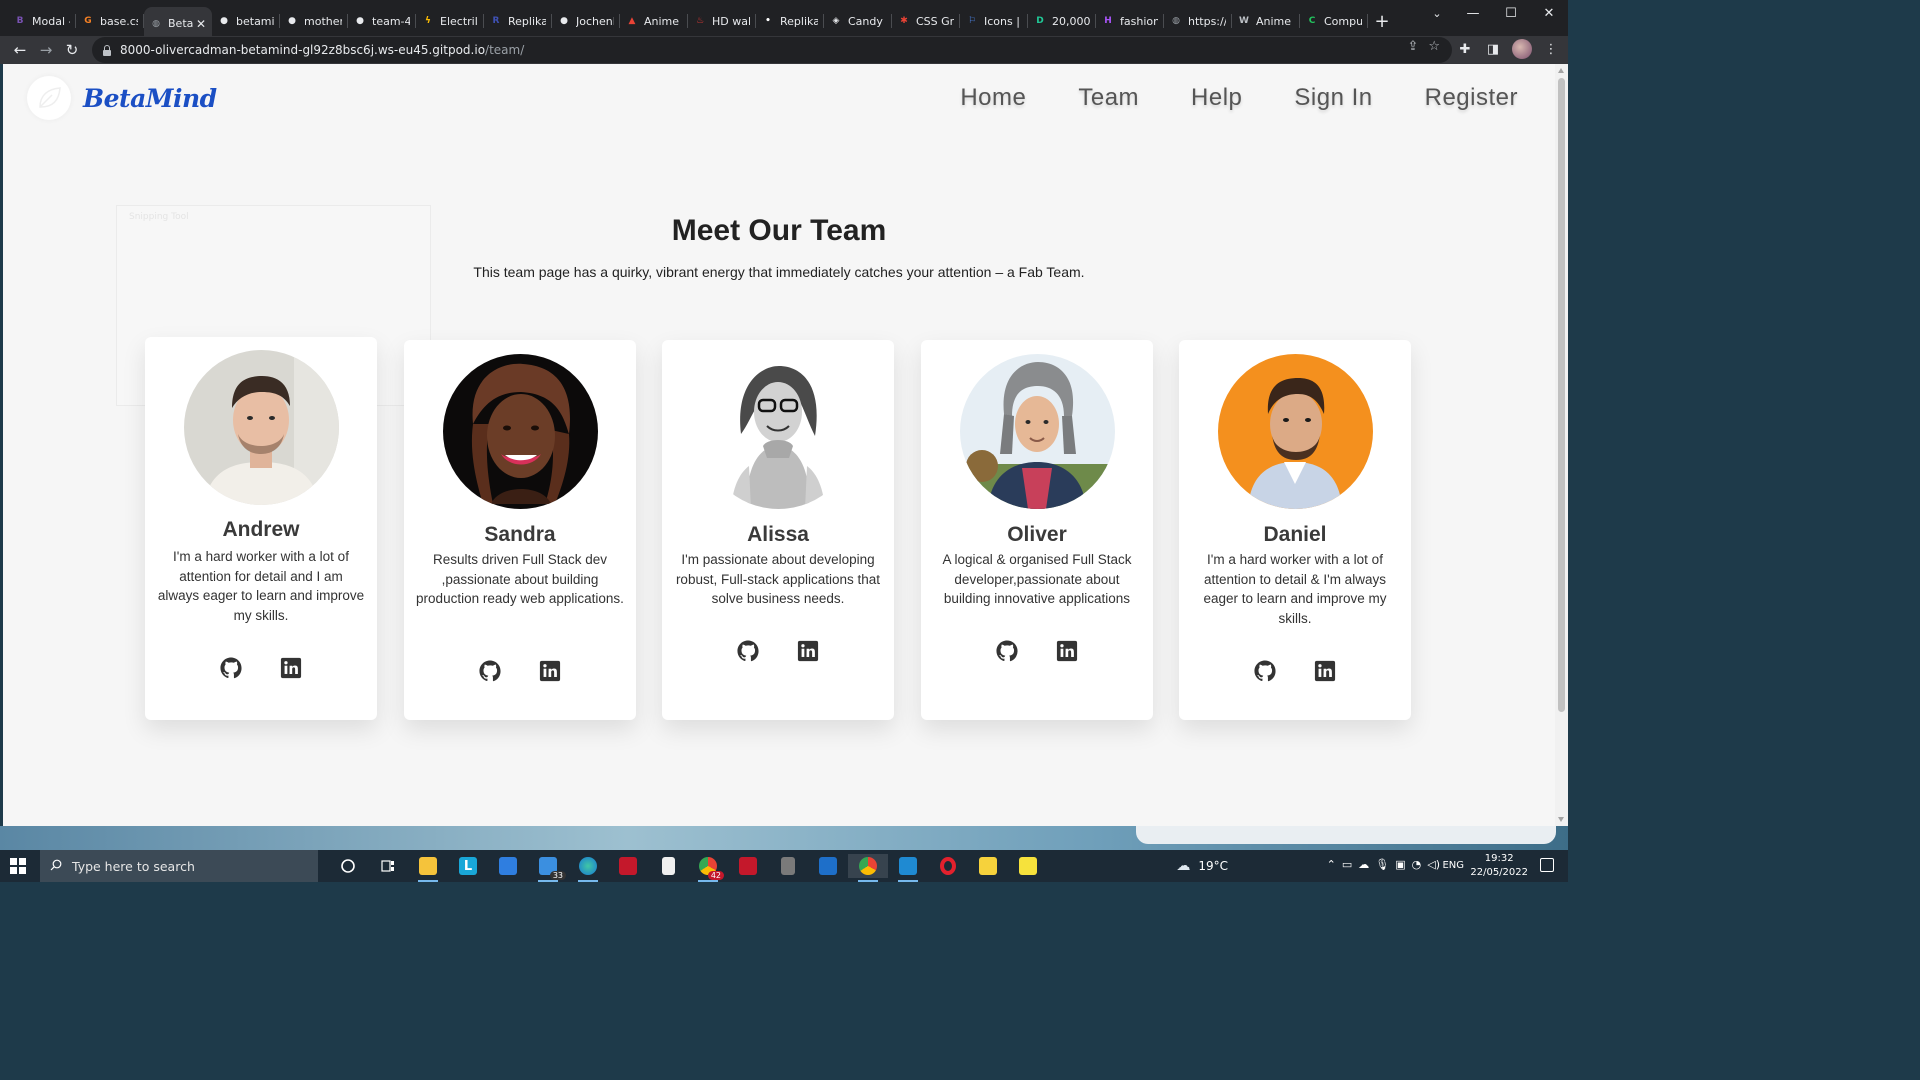 The width and height of the screenshot is (1920, 1080). I want to click on new-tab-icon: +, so click(1382, 21).